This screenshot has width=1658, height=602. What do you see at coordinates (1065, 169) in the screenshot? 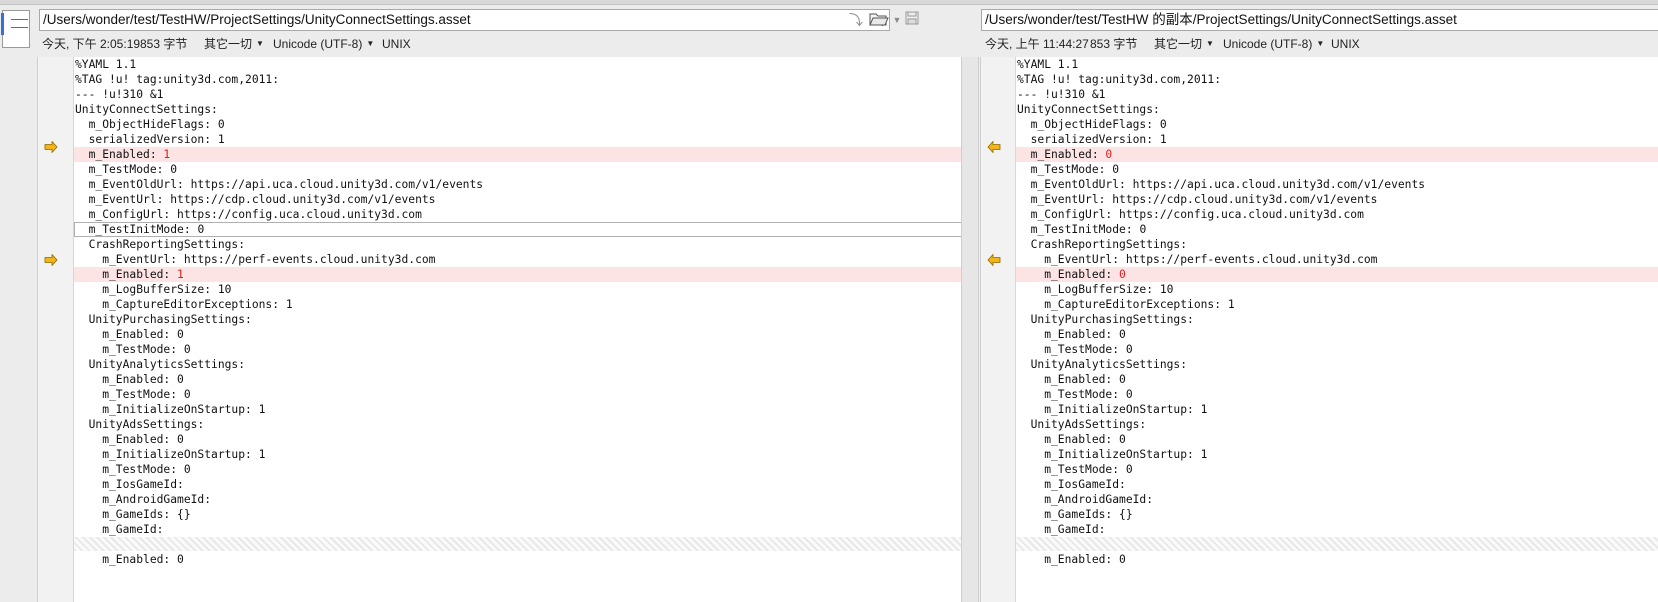
I see `code-text: m_TestMode:` at bounding box center [1065, 169].